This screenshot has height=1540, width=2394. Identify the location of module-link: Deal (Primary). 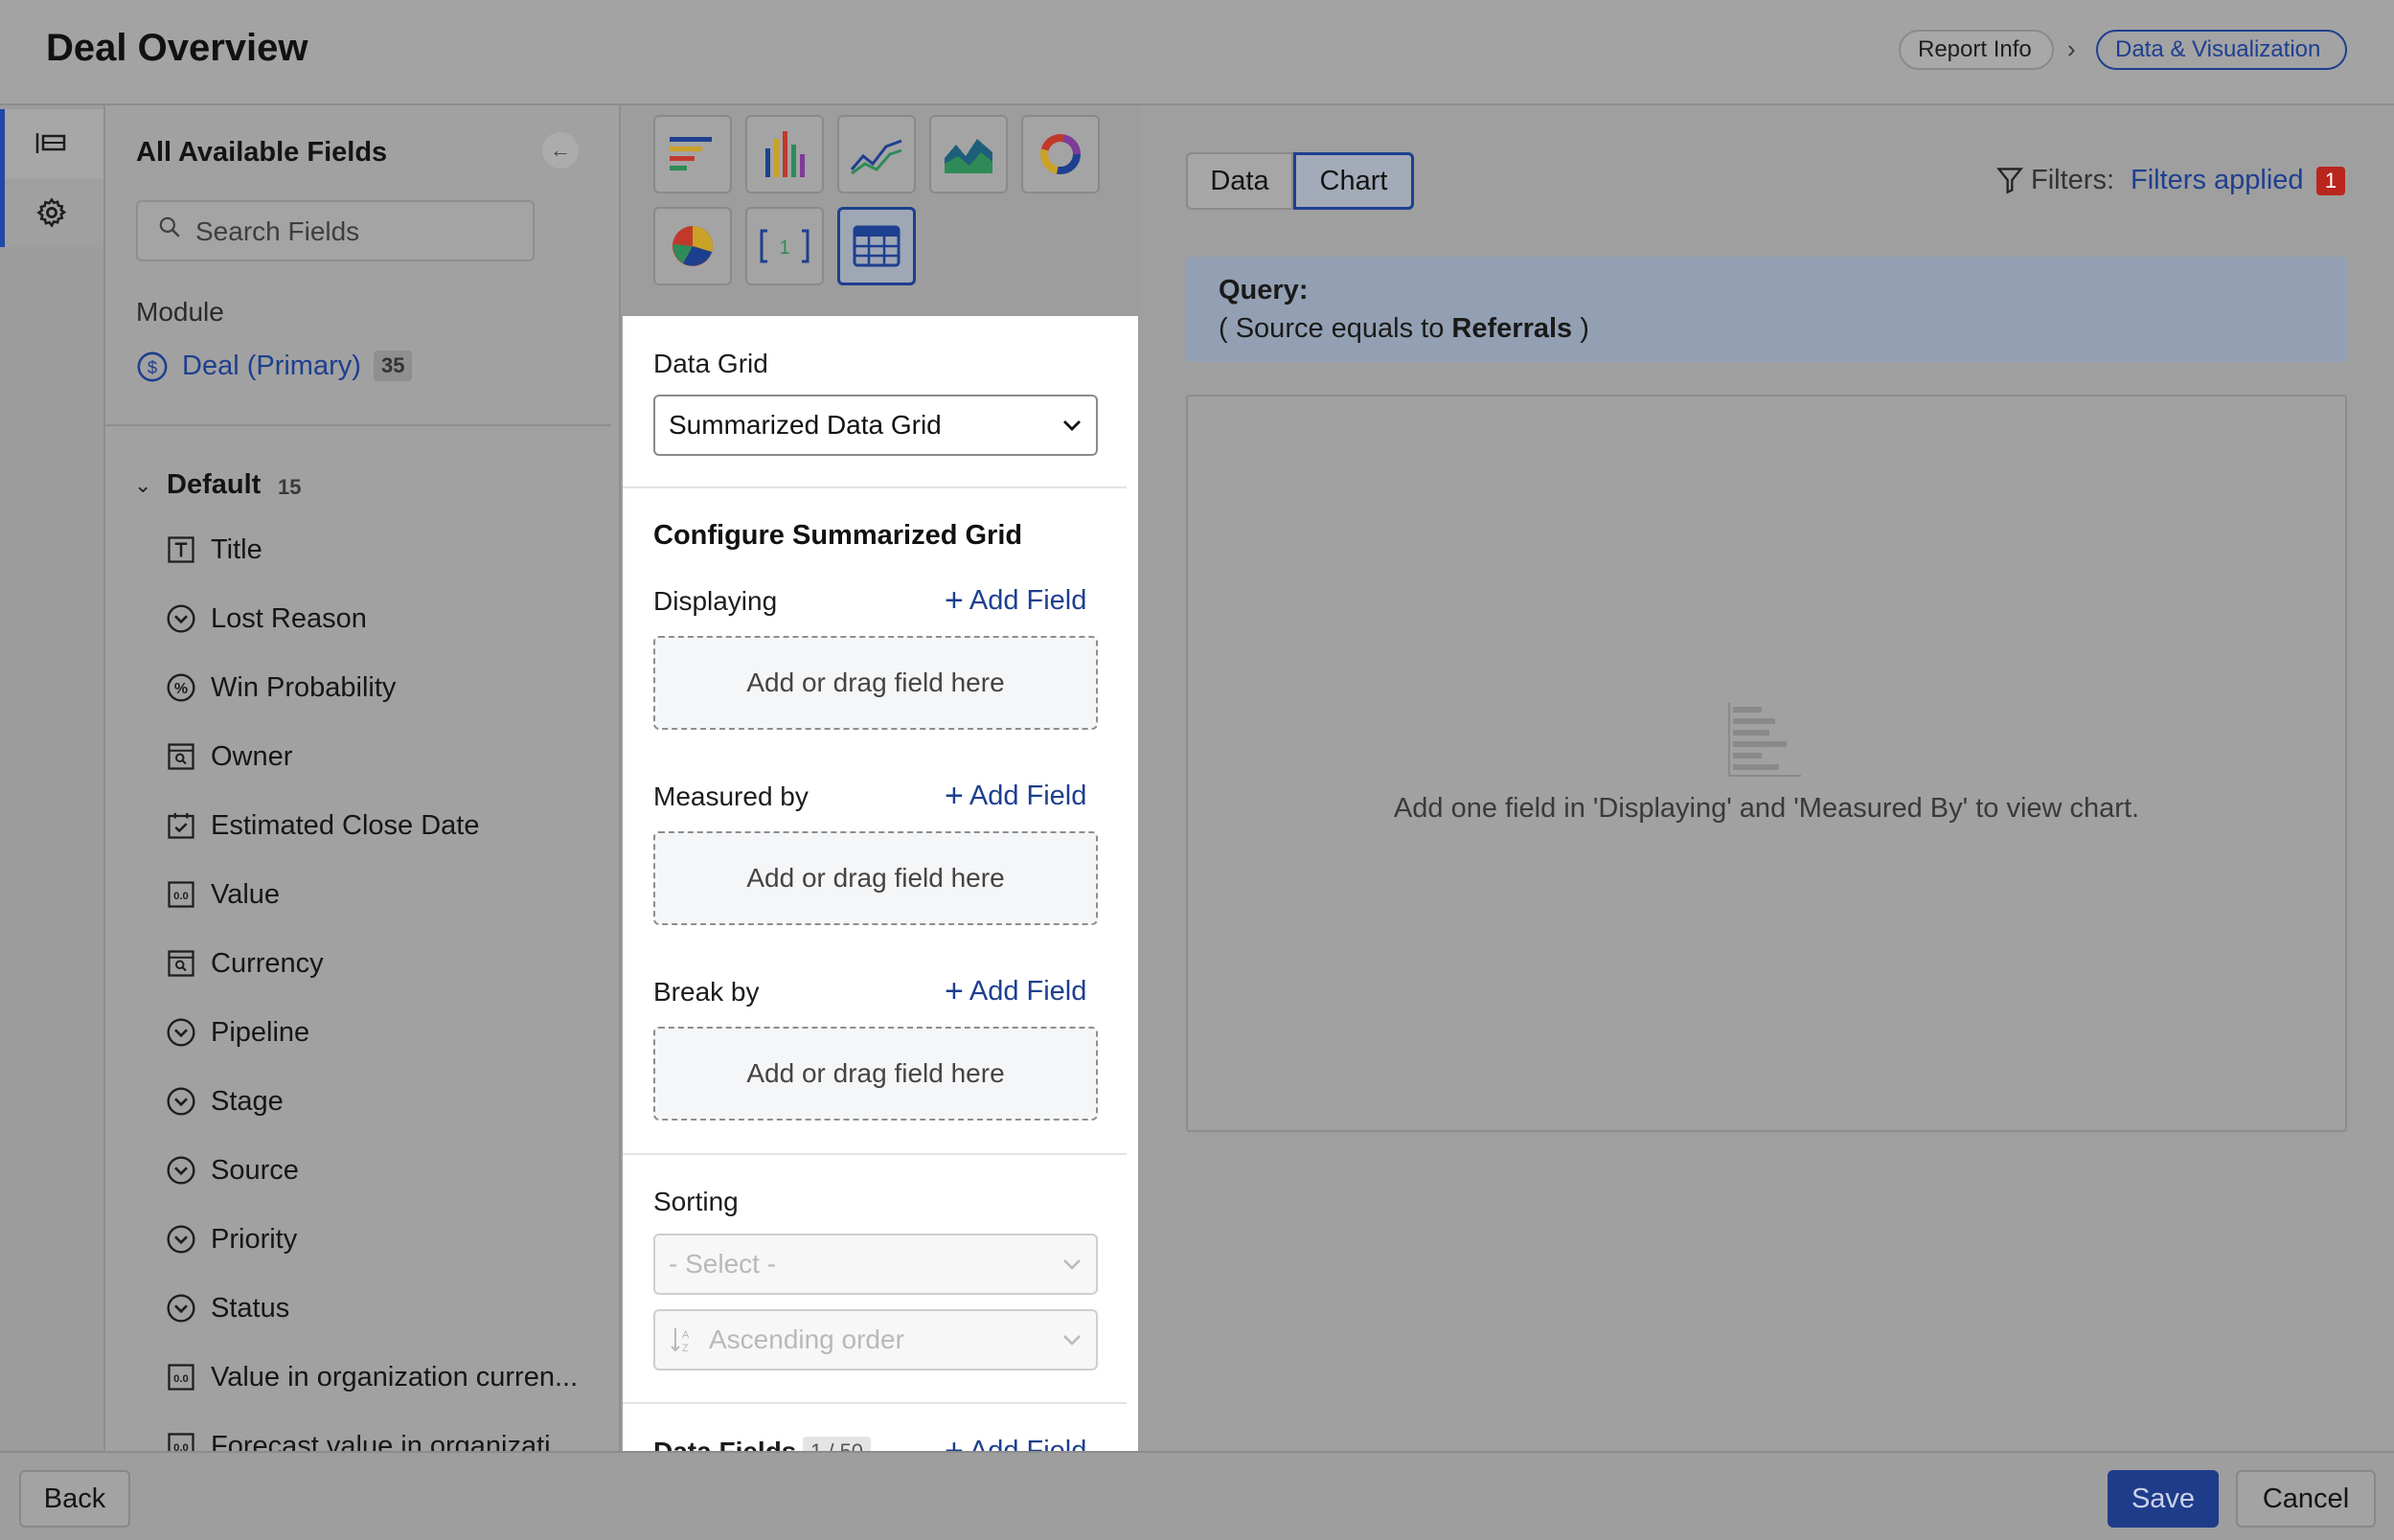
(271, 366).